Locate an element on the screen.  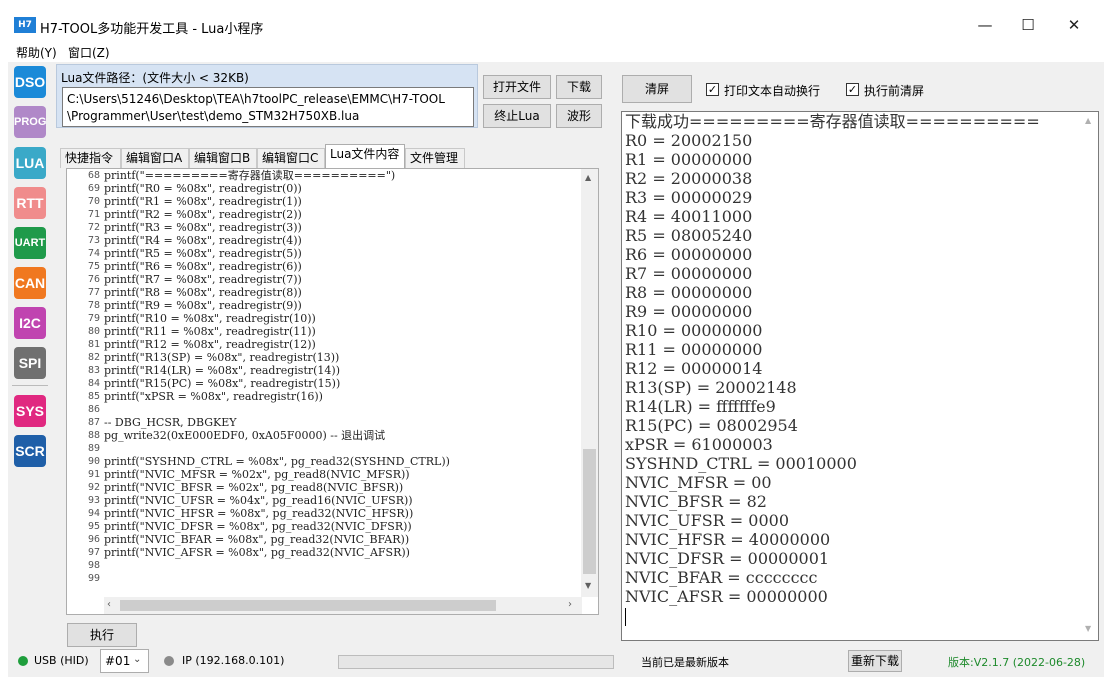
redownload-button: 重新下载 is located at coordinates (875, 661).